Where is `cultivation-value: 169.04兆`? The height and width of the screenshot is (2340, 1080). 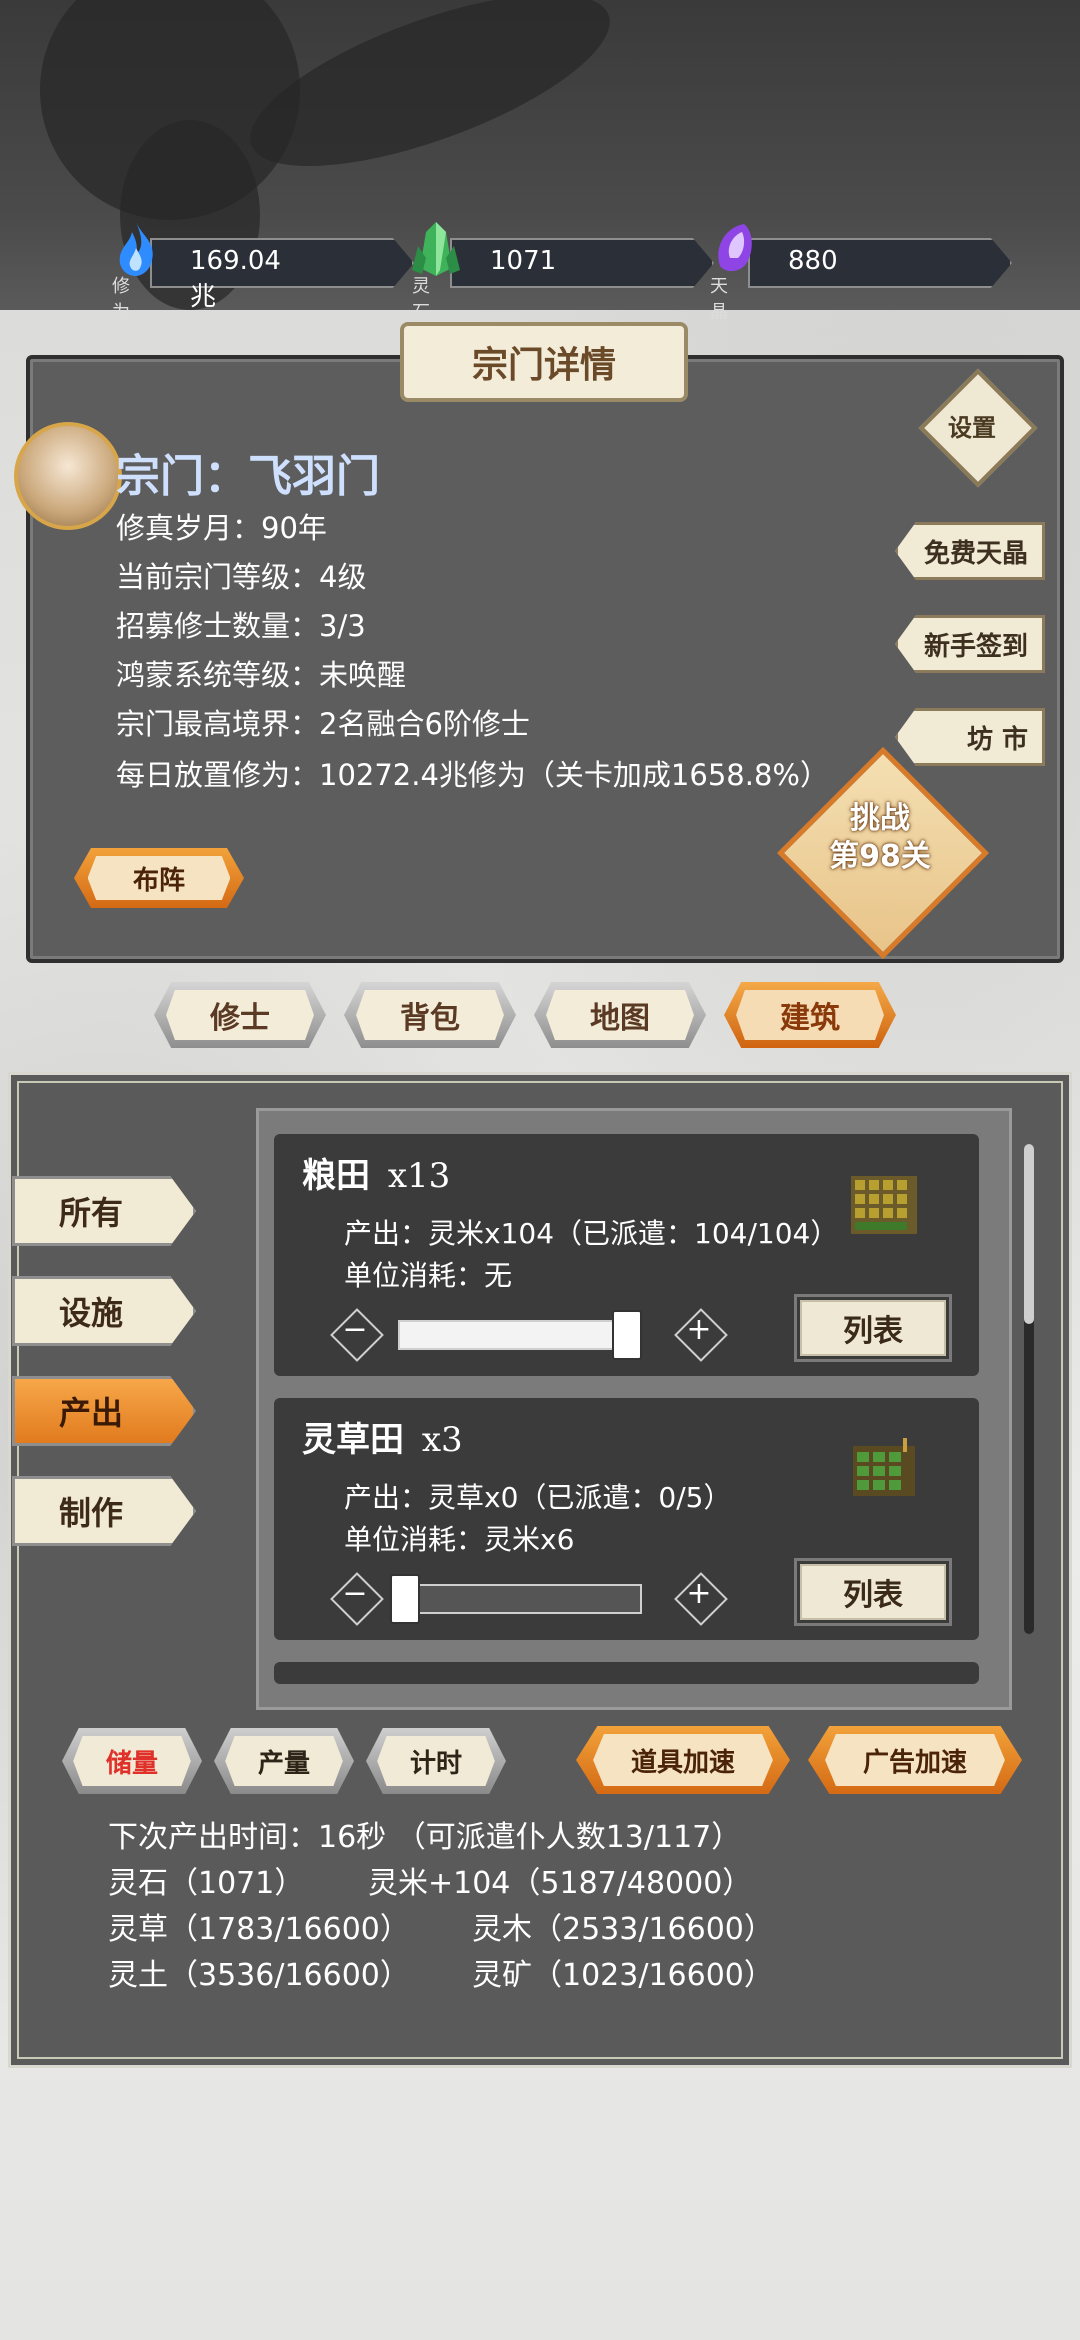 cultivation-value: 169.04兆 is located at coordinates (235, 279).